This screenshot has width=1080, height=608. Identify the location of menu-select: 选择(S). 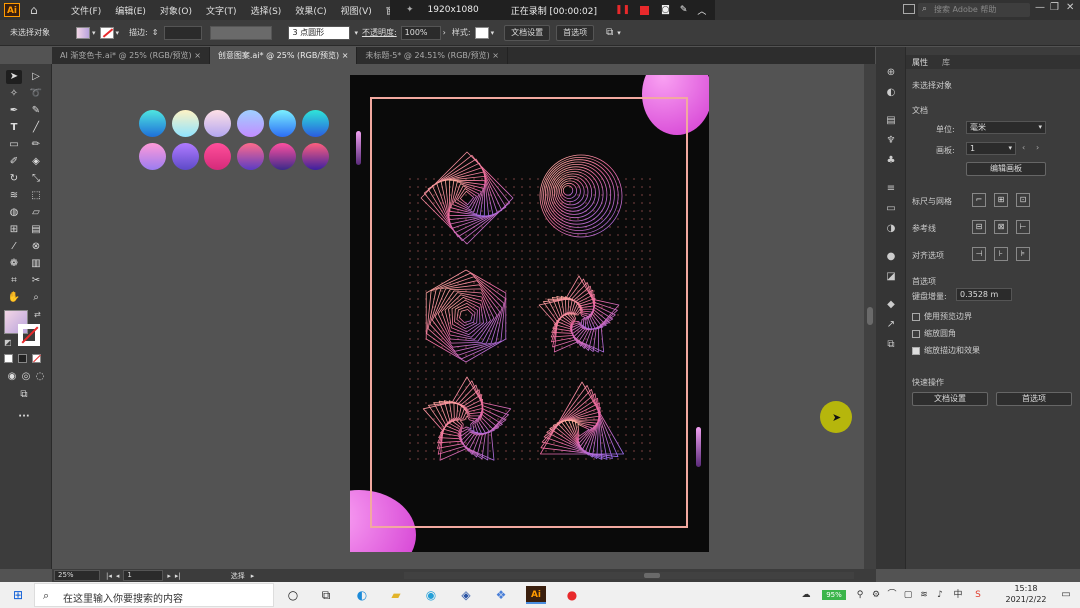
(266, 10).